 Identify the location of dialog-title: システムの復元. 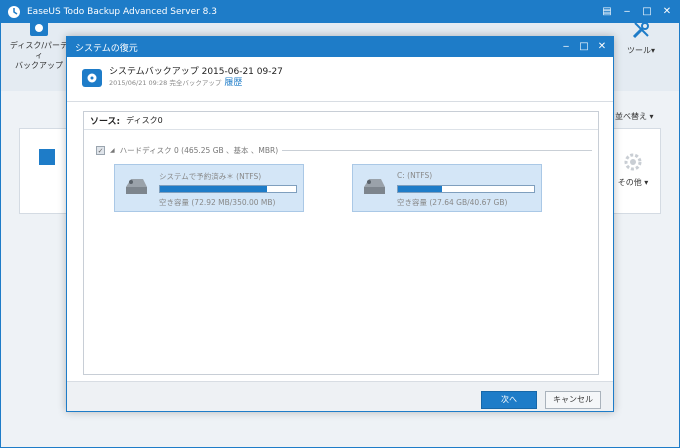
(106, 48).